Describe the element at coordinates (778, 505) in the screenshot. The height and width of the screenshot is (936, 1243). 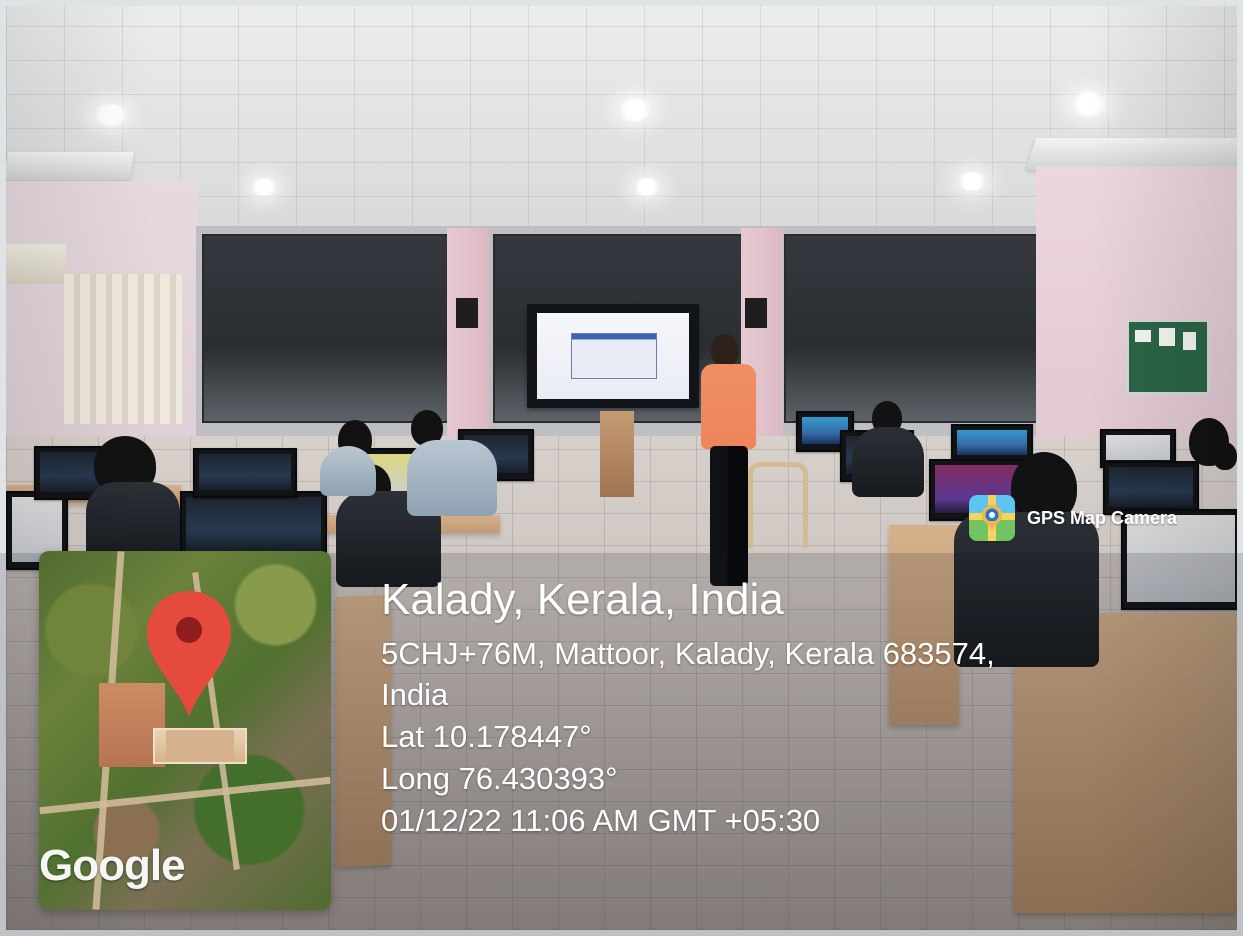
I see `plastic-chair` at that location.